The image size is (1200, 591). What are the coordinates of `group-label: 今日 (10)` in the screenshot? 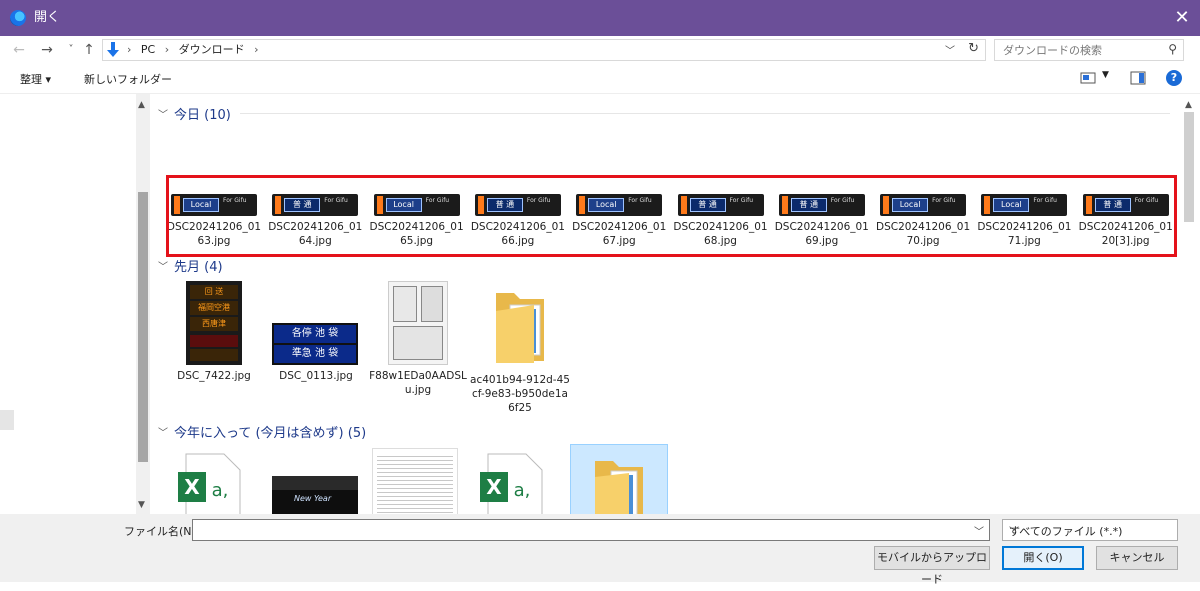 It's located at (202, 115).